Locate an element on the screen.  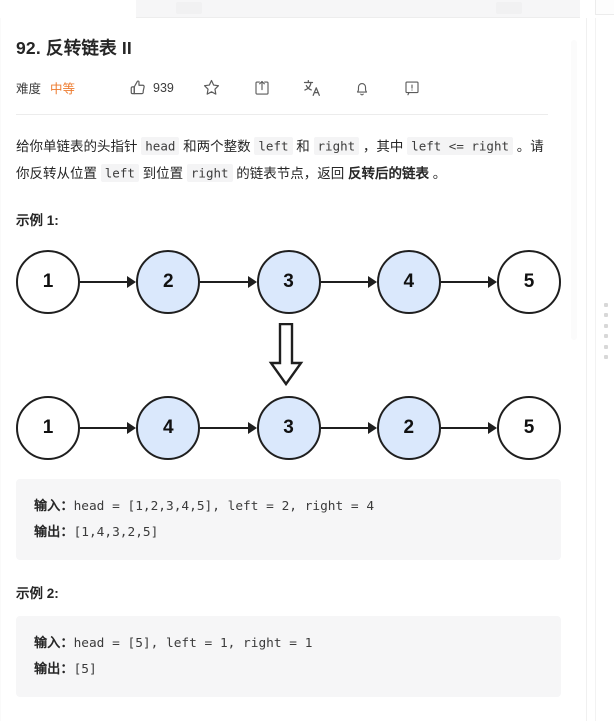
desc-text-1: 给你单链表的头指针 is located at coordinates (79, 146).